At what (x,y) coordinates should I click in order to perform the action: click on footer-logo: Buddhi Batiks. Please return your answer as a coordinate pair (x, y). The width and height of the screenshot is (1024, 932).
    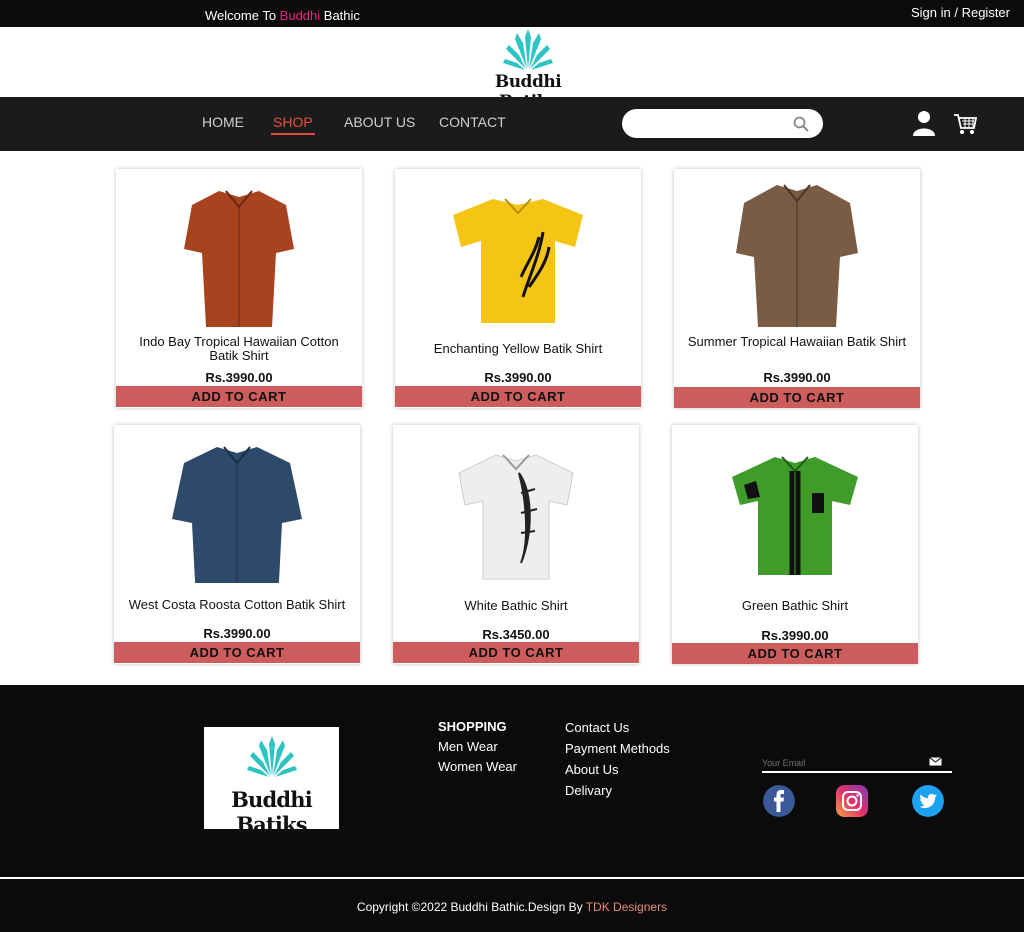
    Looking at the image, I should click on (271, 782).